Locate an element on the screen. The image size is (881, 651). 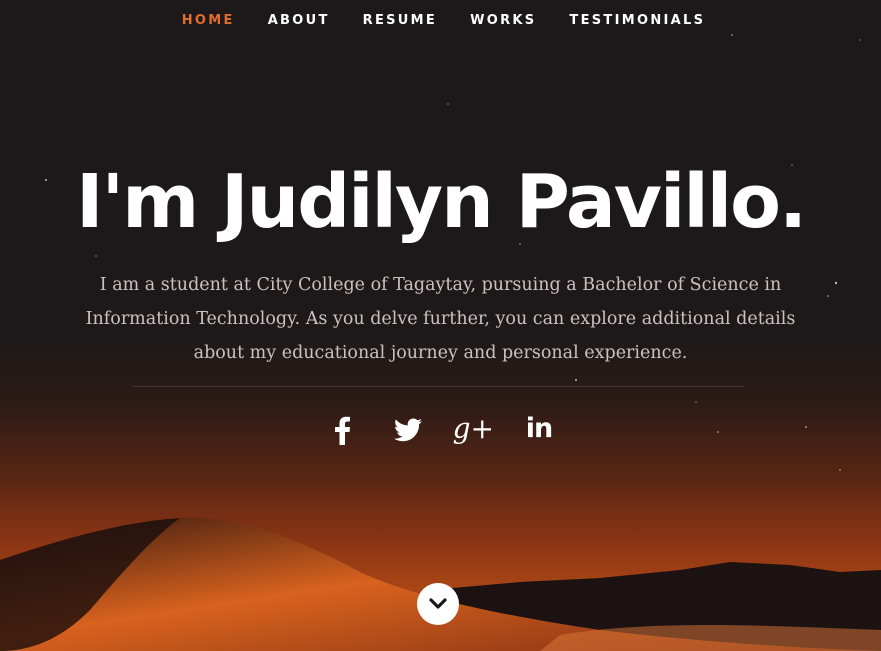
nav-item-about: ABOUT is located at coordinates (299, 20).